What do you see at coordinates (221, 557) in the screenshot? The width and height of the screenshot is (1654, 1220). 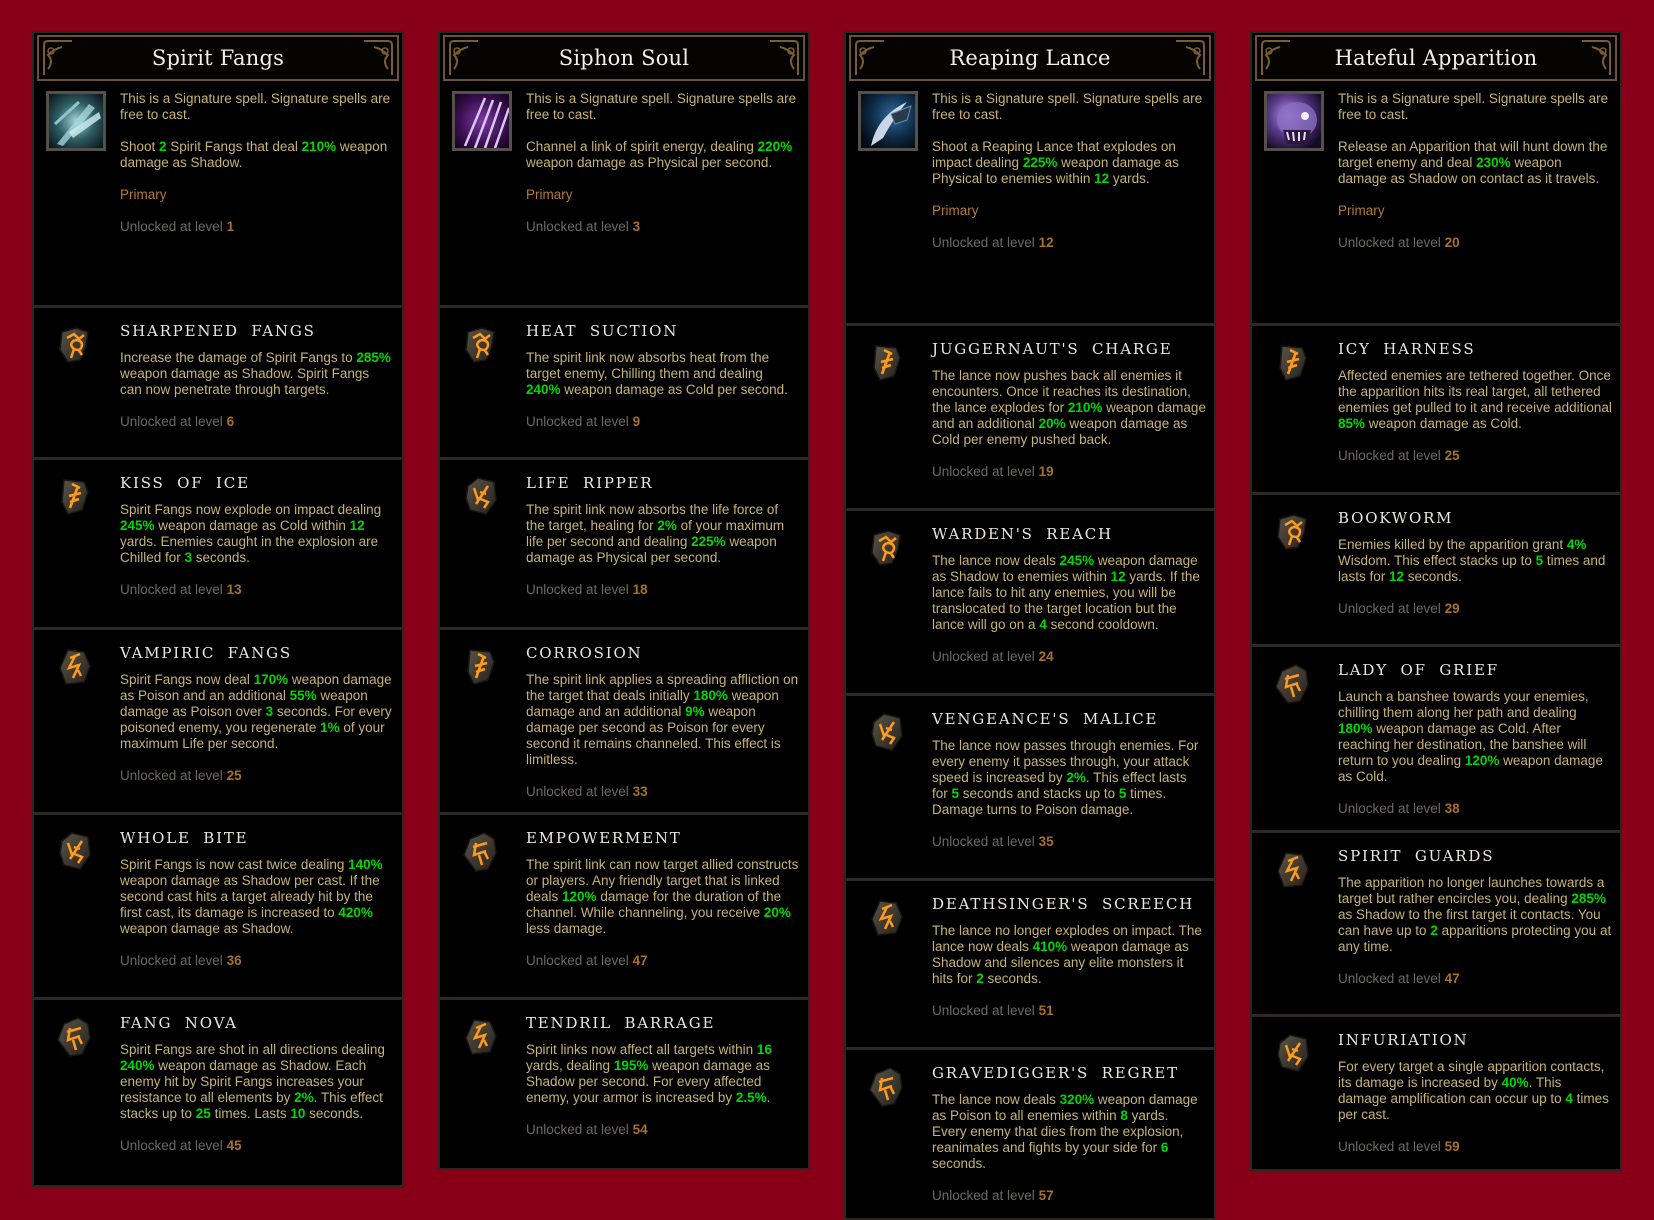 I see `description-text: seconds.` at bounding box center [221, 557].